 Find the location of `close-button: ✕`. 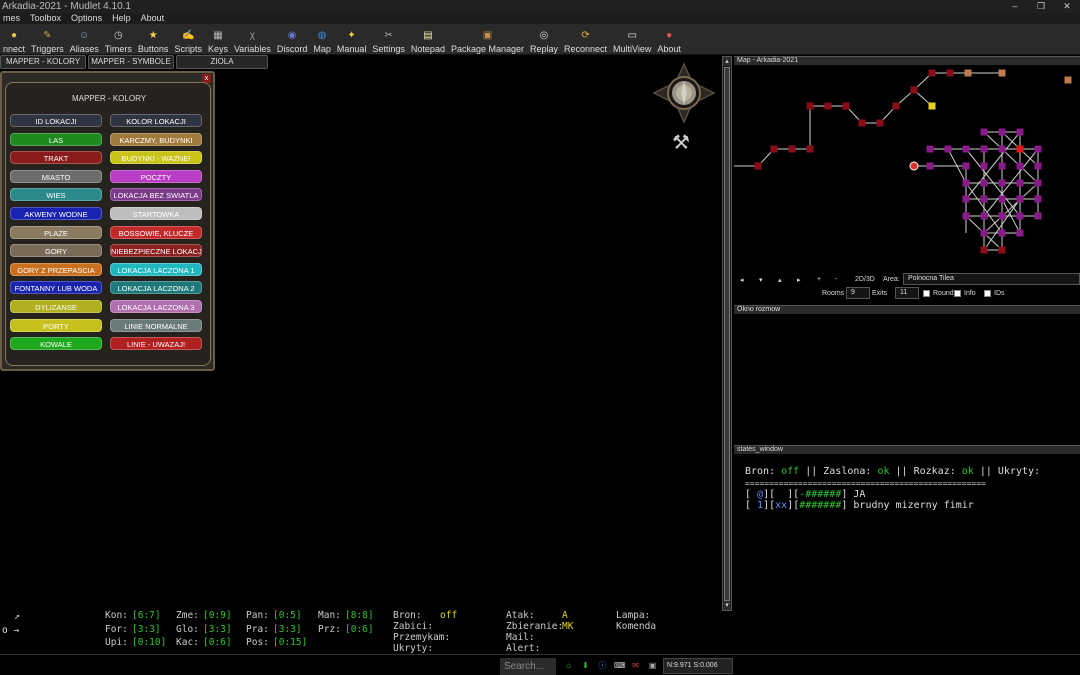

close-button: ✕ is located at coordinates (1067, 6).